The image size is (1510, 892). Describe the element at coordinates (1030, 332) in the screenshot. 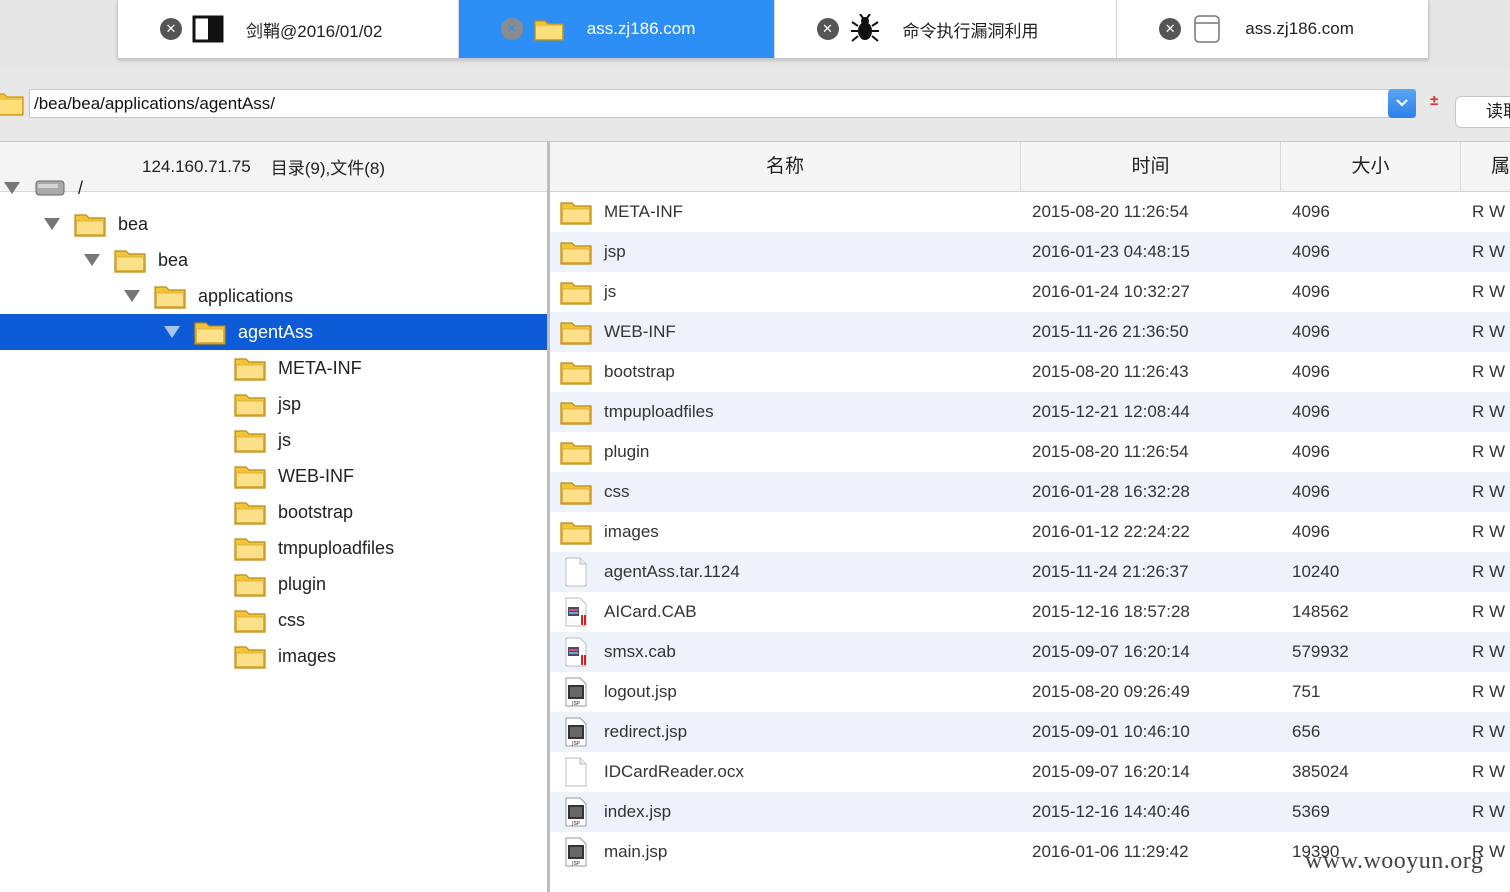

I see `file-row: WEB-INF 2015-11-26 21:36:50 4096 R W` at that location.